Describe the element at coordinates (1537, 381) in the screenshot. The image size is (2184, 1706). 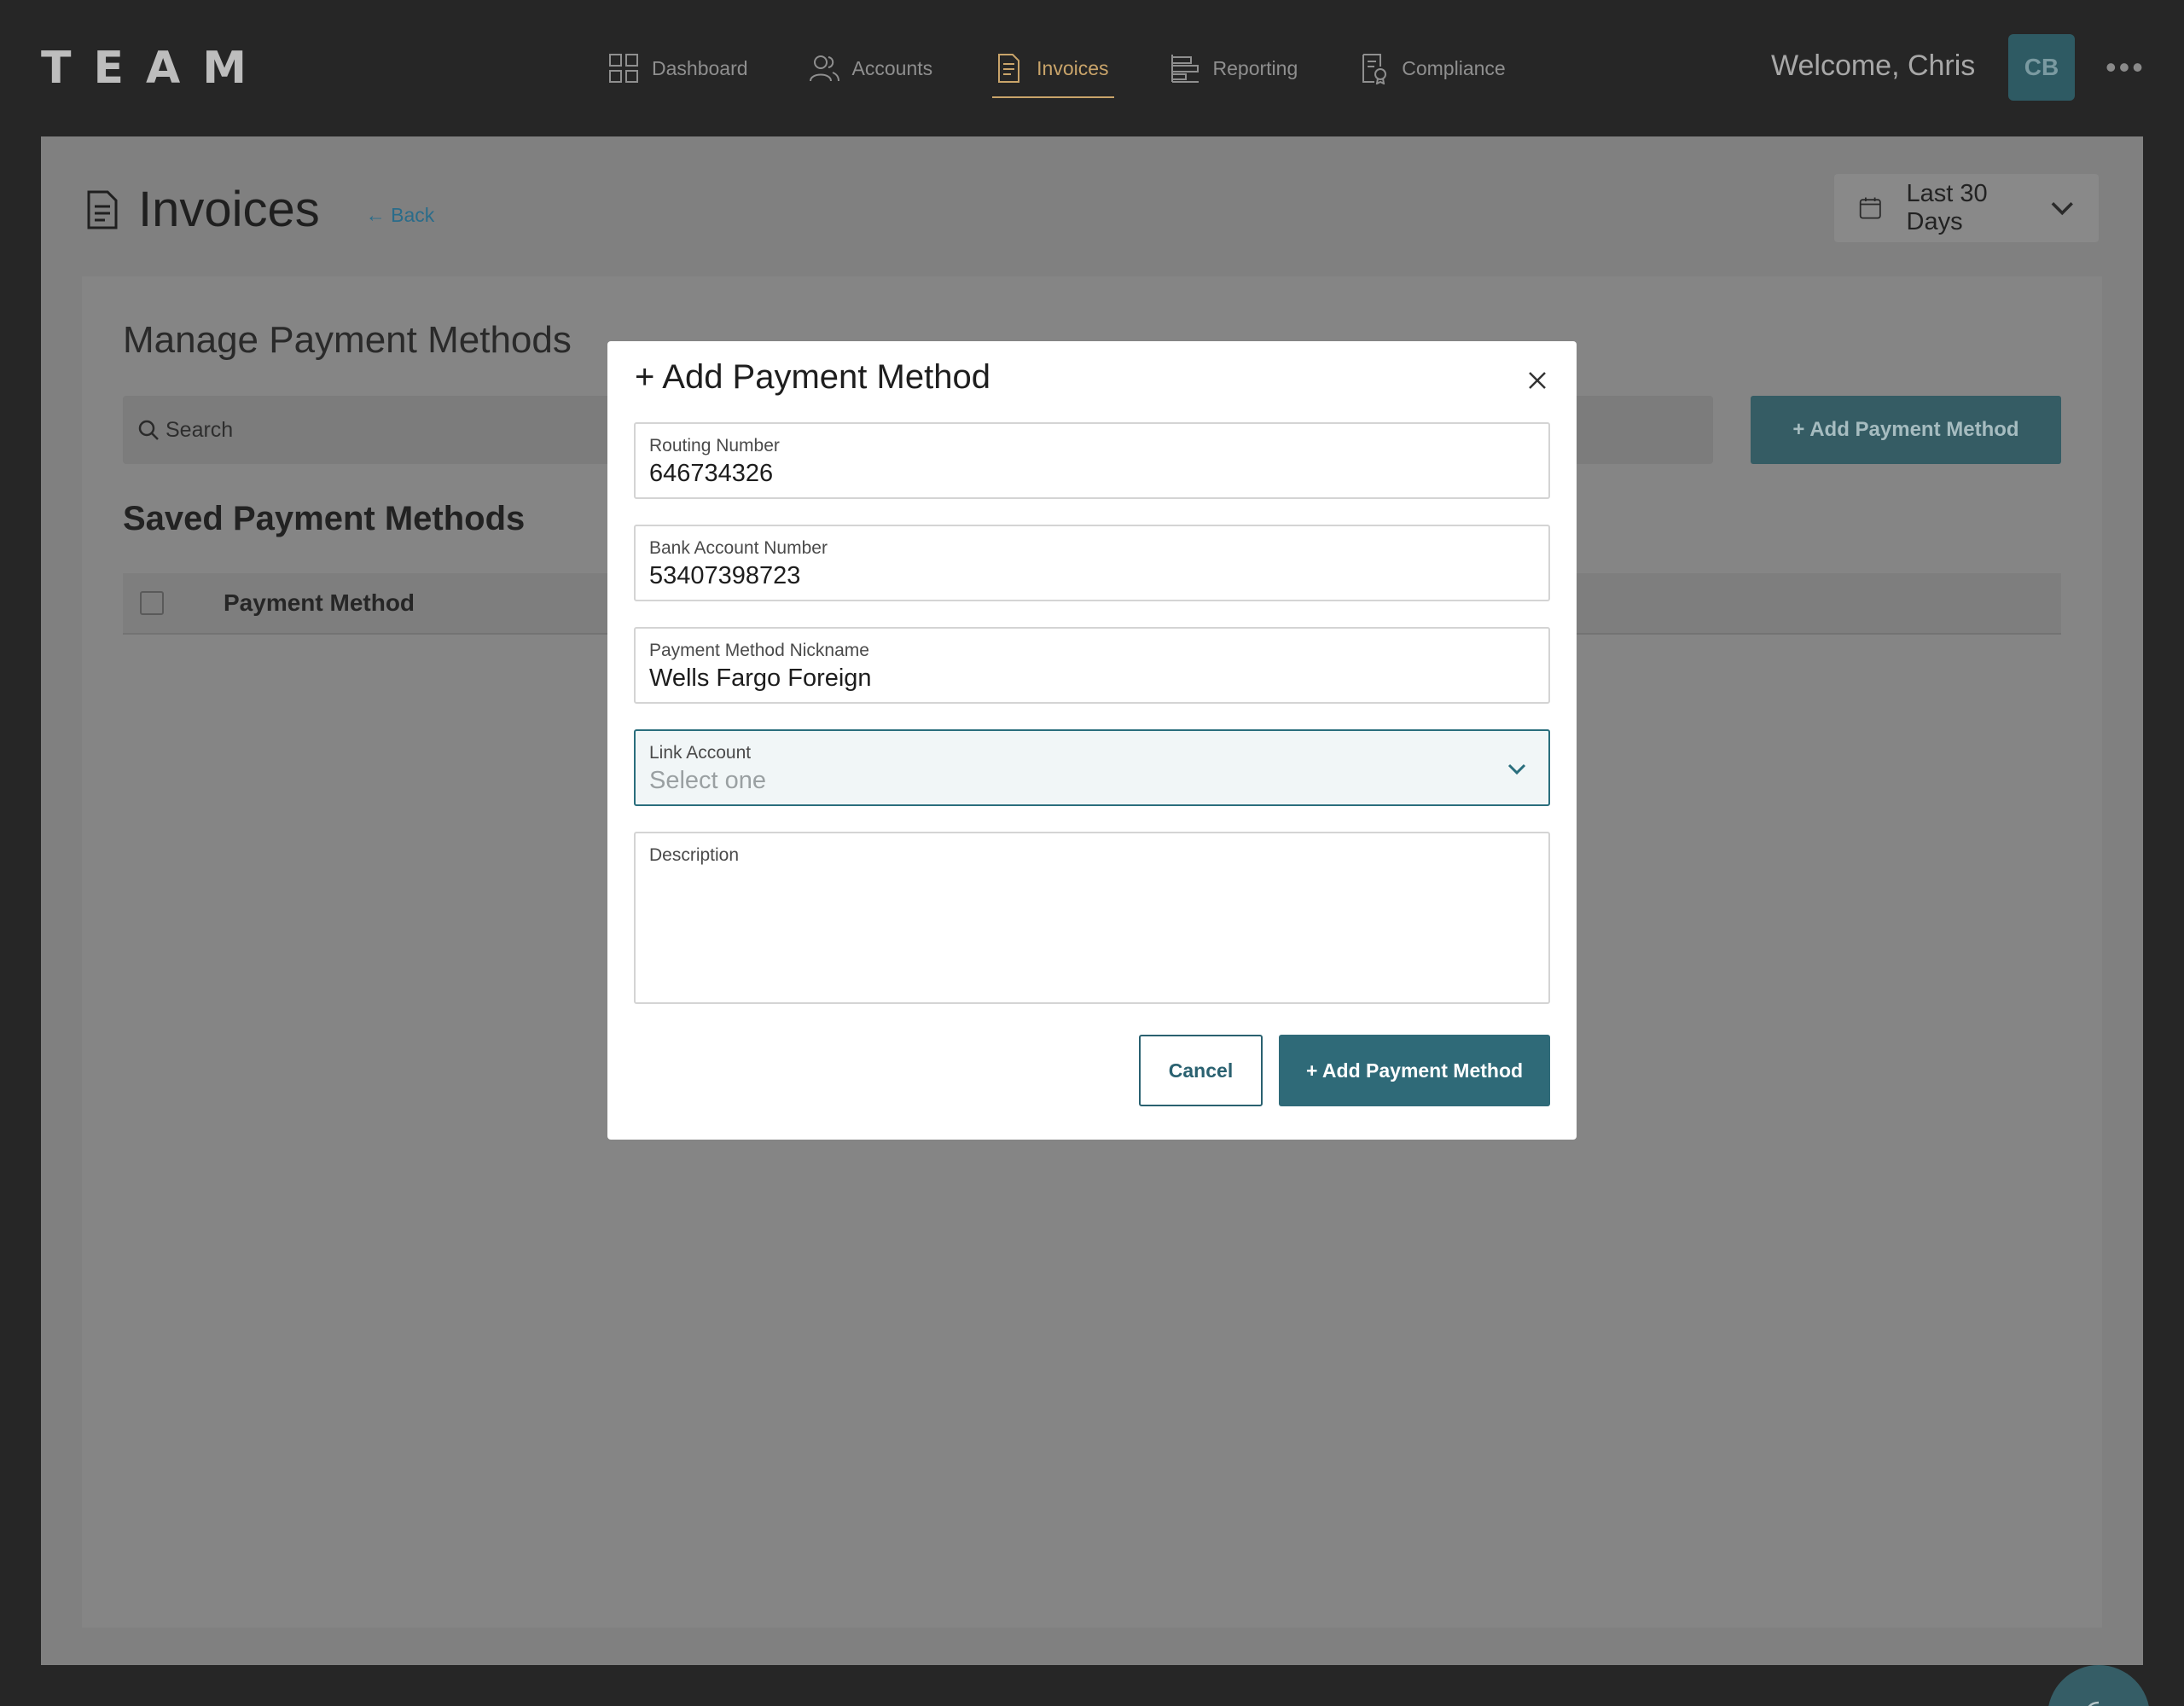
I see `close-icon` at that location.